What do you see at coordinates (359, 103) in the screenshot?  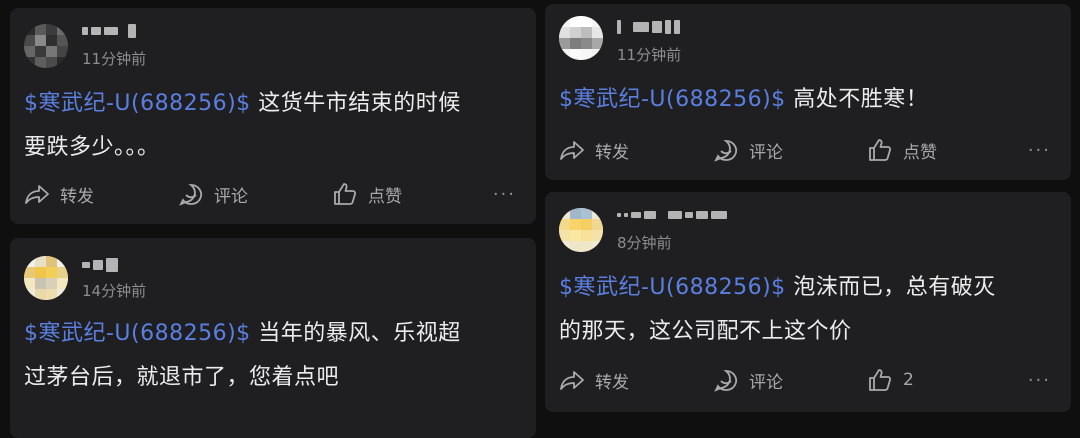 I see `post-text-line1: 这货牛市结束的时候` at bounding box center [359, 103].